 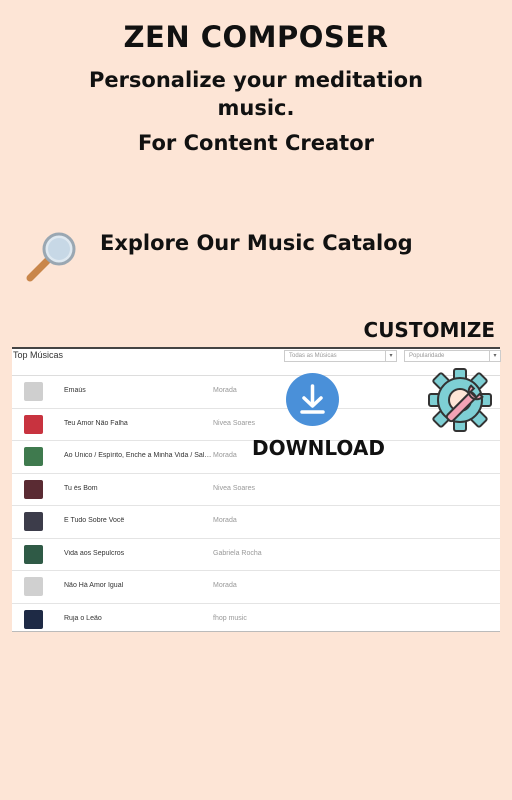 I want to click on gear-wrench-icon, so click(x=460, y=400).